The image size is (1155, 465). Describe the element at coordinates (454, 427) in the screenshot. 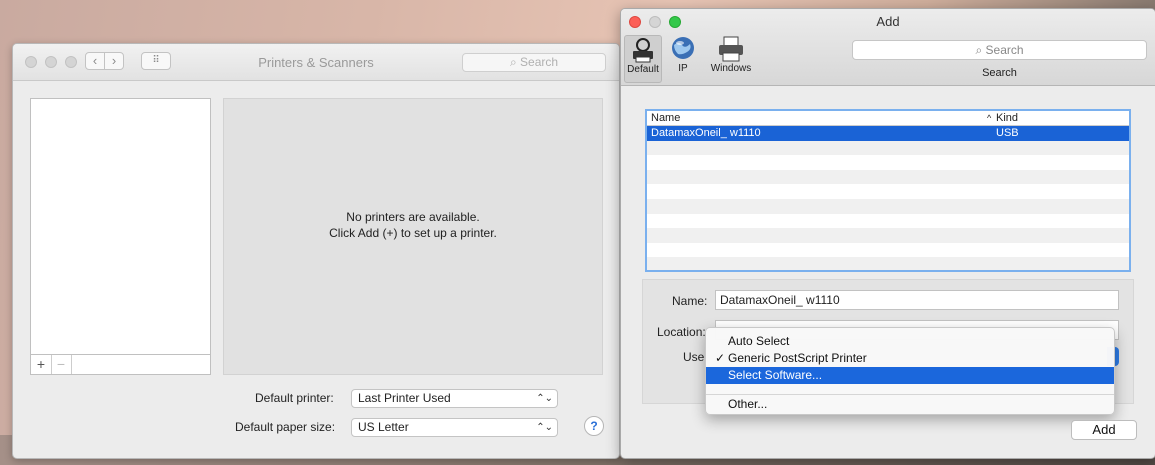

I see `default-paper-popup: US Letter ⌃⌄` at that location.